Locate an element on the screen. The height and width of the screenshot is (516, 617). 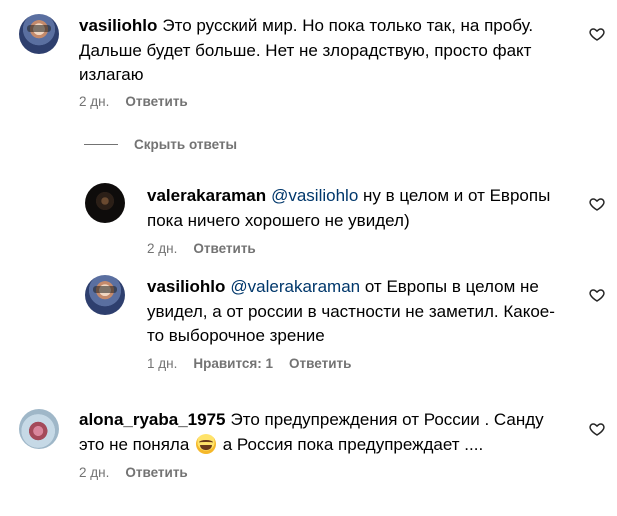
mention-link: @vasiliohlo is located at coordinates (314, 195).